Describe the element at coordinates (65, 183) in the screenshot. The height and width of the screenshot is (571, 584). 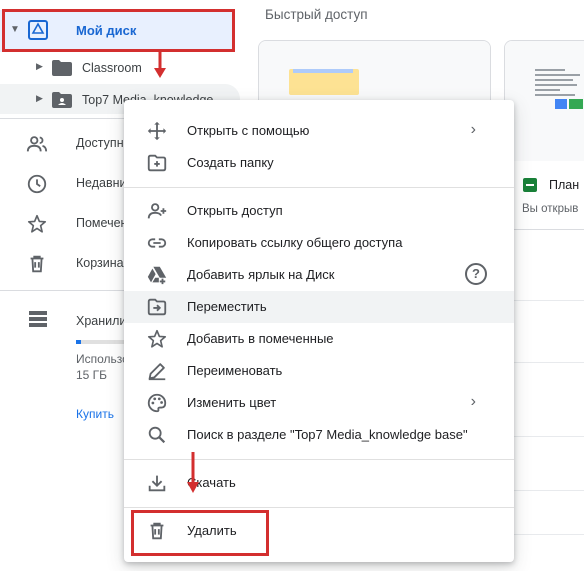
I see `sidebar-item-recent: Недавние` at that location.